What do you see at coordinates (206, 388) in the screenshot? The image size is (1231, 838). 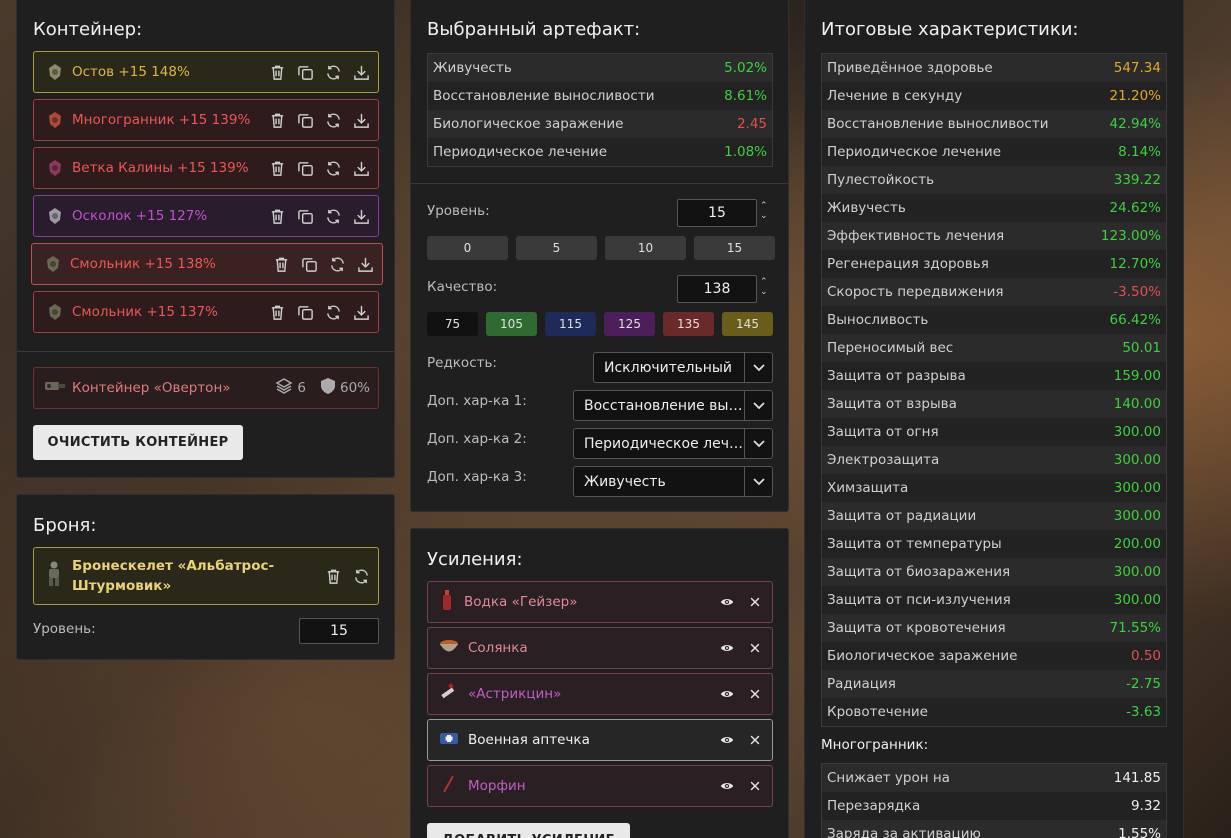 I see `container-item-row: Контейнер «Овертон» 6 60%` at bounding box center [206, 388].